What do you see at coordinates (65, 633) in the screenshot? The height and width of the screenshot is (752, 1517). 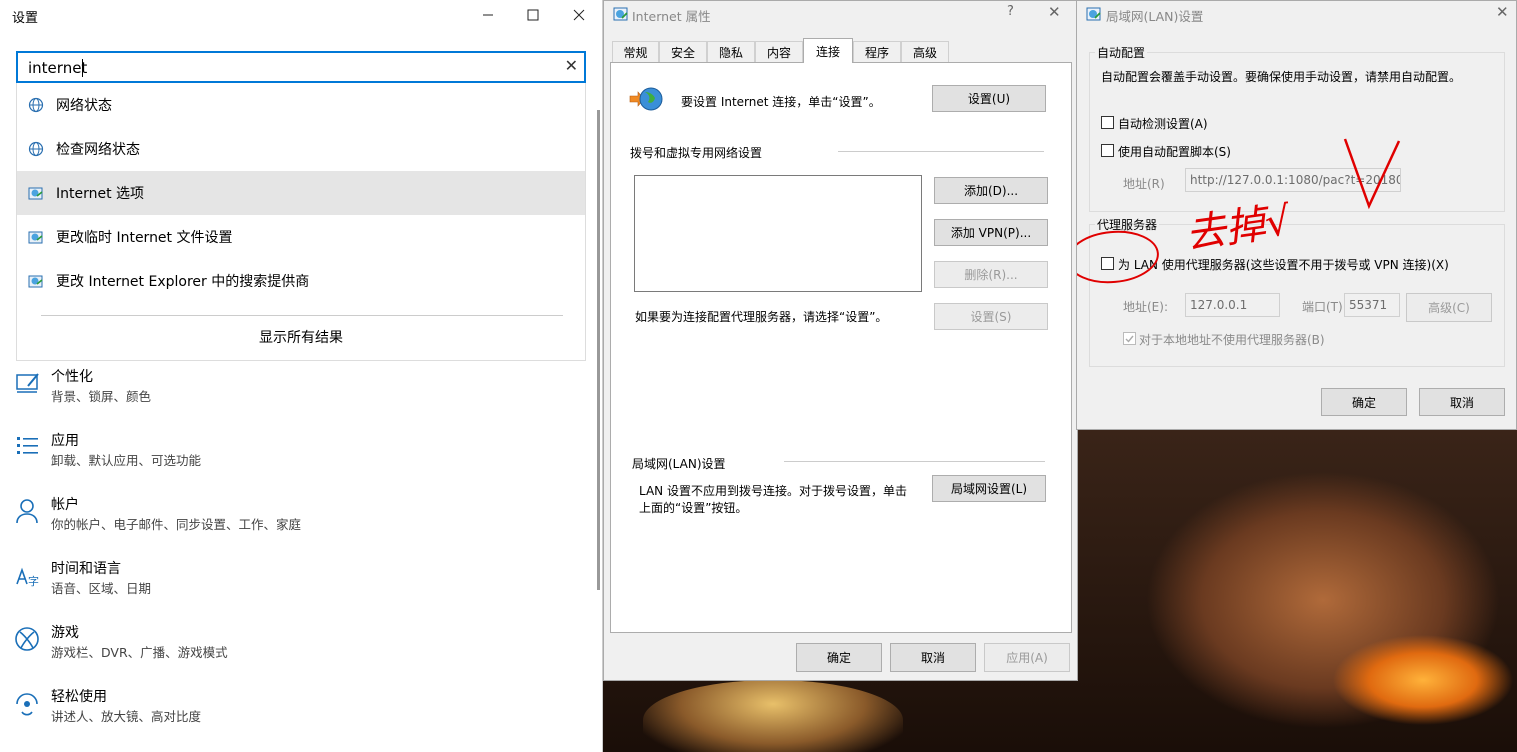 I see `category-title: 游戏` at bounding box center [65, 633].